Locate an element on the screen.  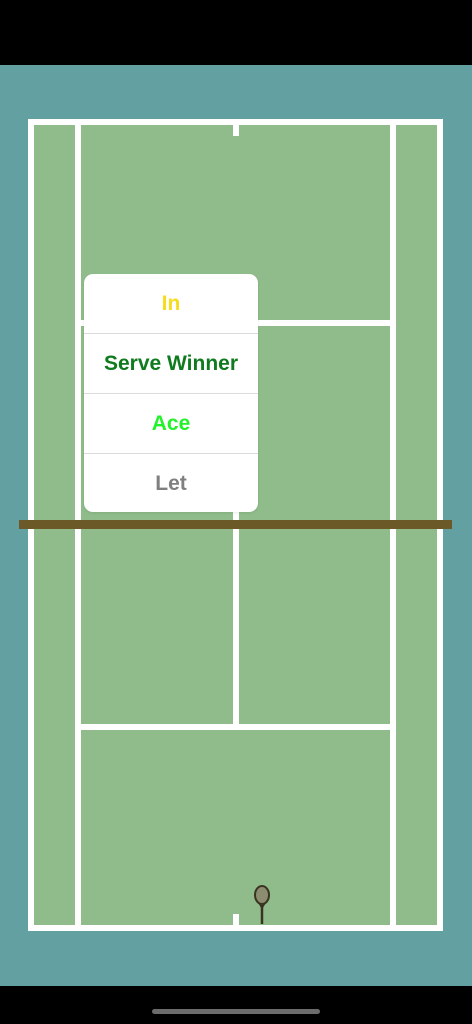
call-popup-menu: In Serve Winner Ace Let is located at coordinates (171, 393).